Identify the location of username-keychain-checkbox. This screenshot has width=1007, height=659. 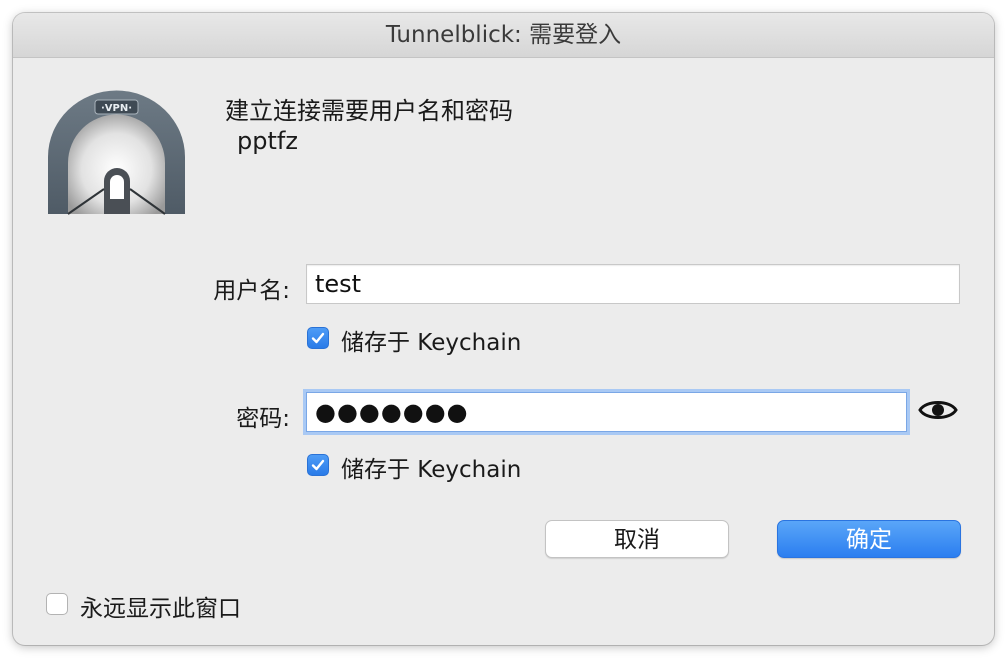
(318, 338).